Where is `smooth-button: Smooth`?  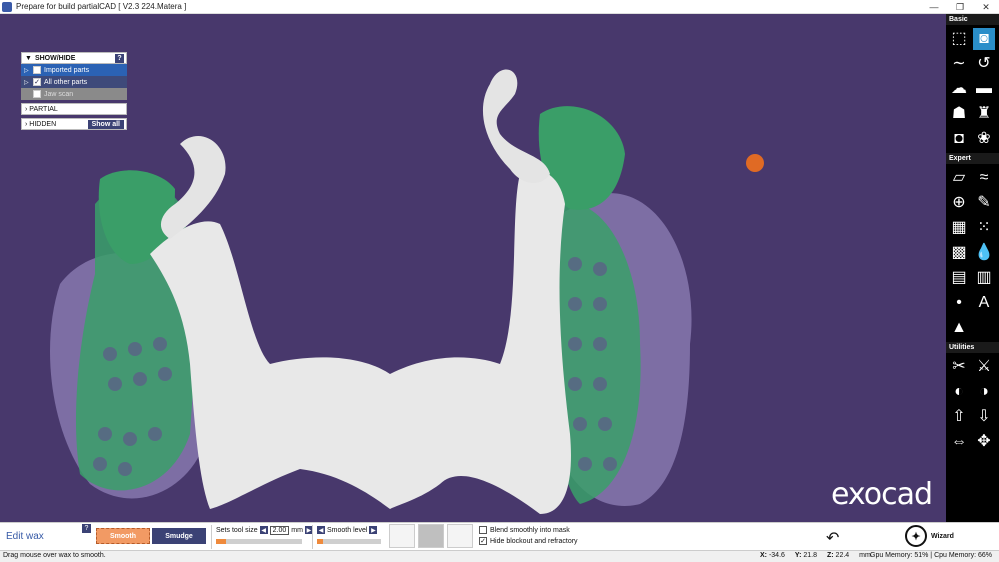
smooth-button: Smooth is located at coordinates (123, 536).